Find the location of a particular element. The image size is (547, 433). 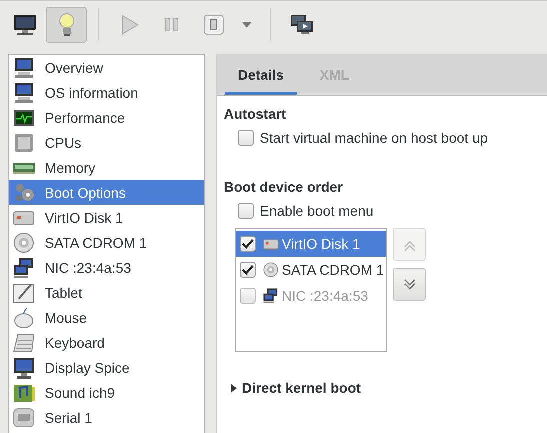

sidebar-item: NIC :23:4a:53 is located at coordinates (106, 267).